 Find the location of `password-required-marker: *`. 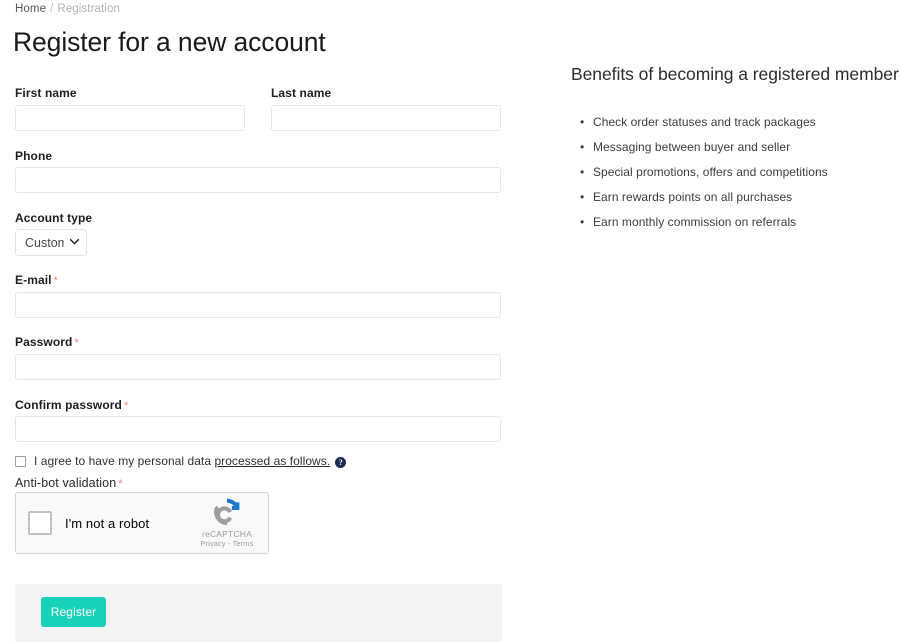

password-required-marker: * is located at coordinates (76, 343).